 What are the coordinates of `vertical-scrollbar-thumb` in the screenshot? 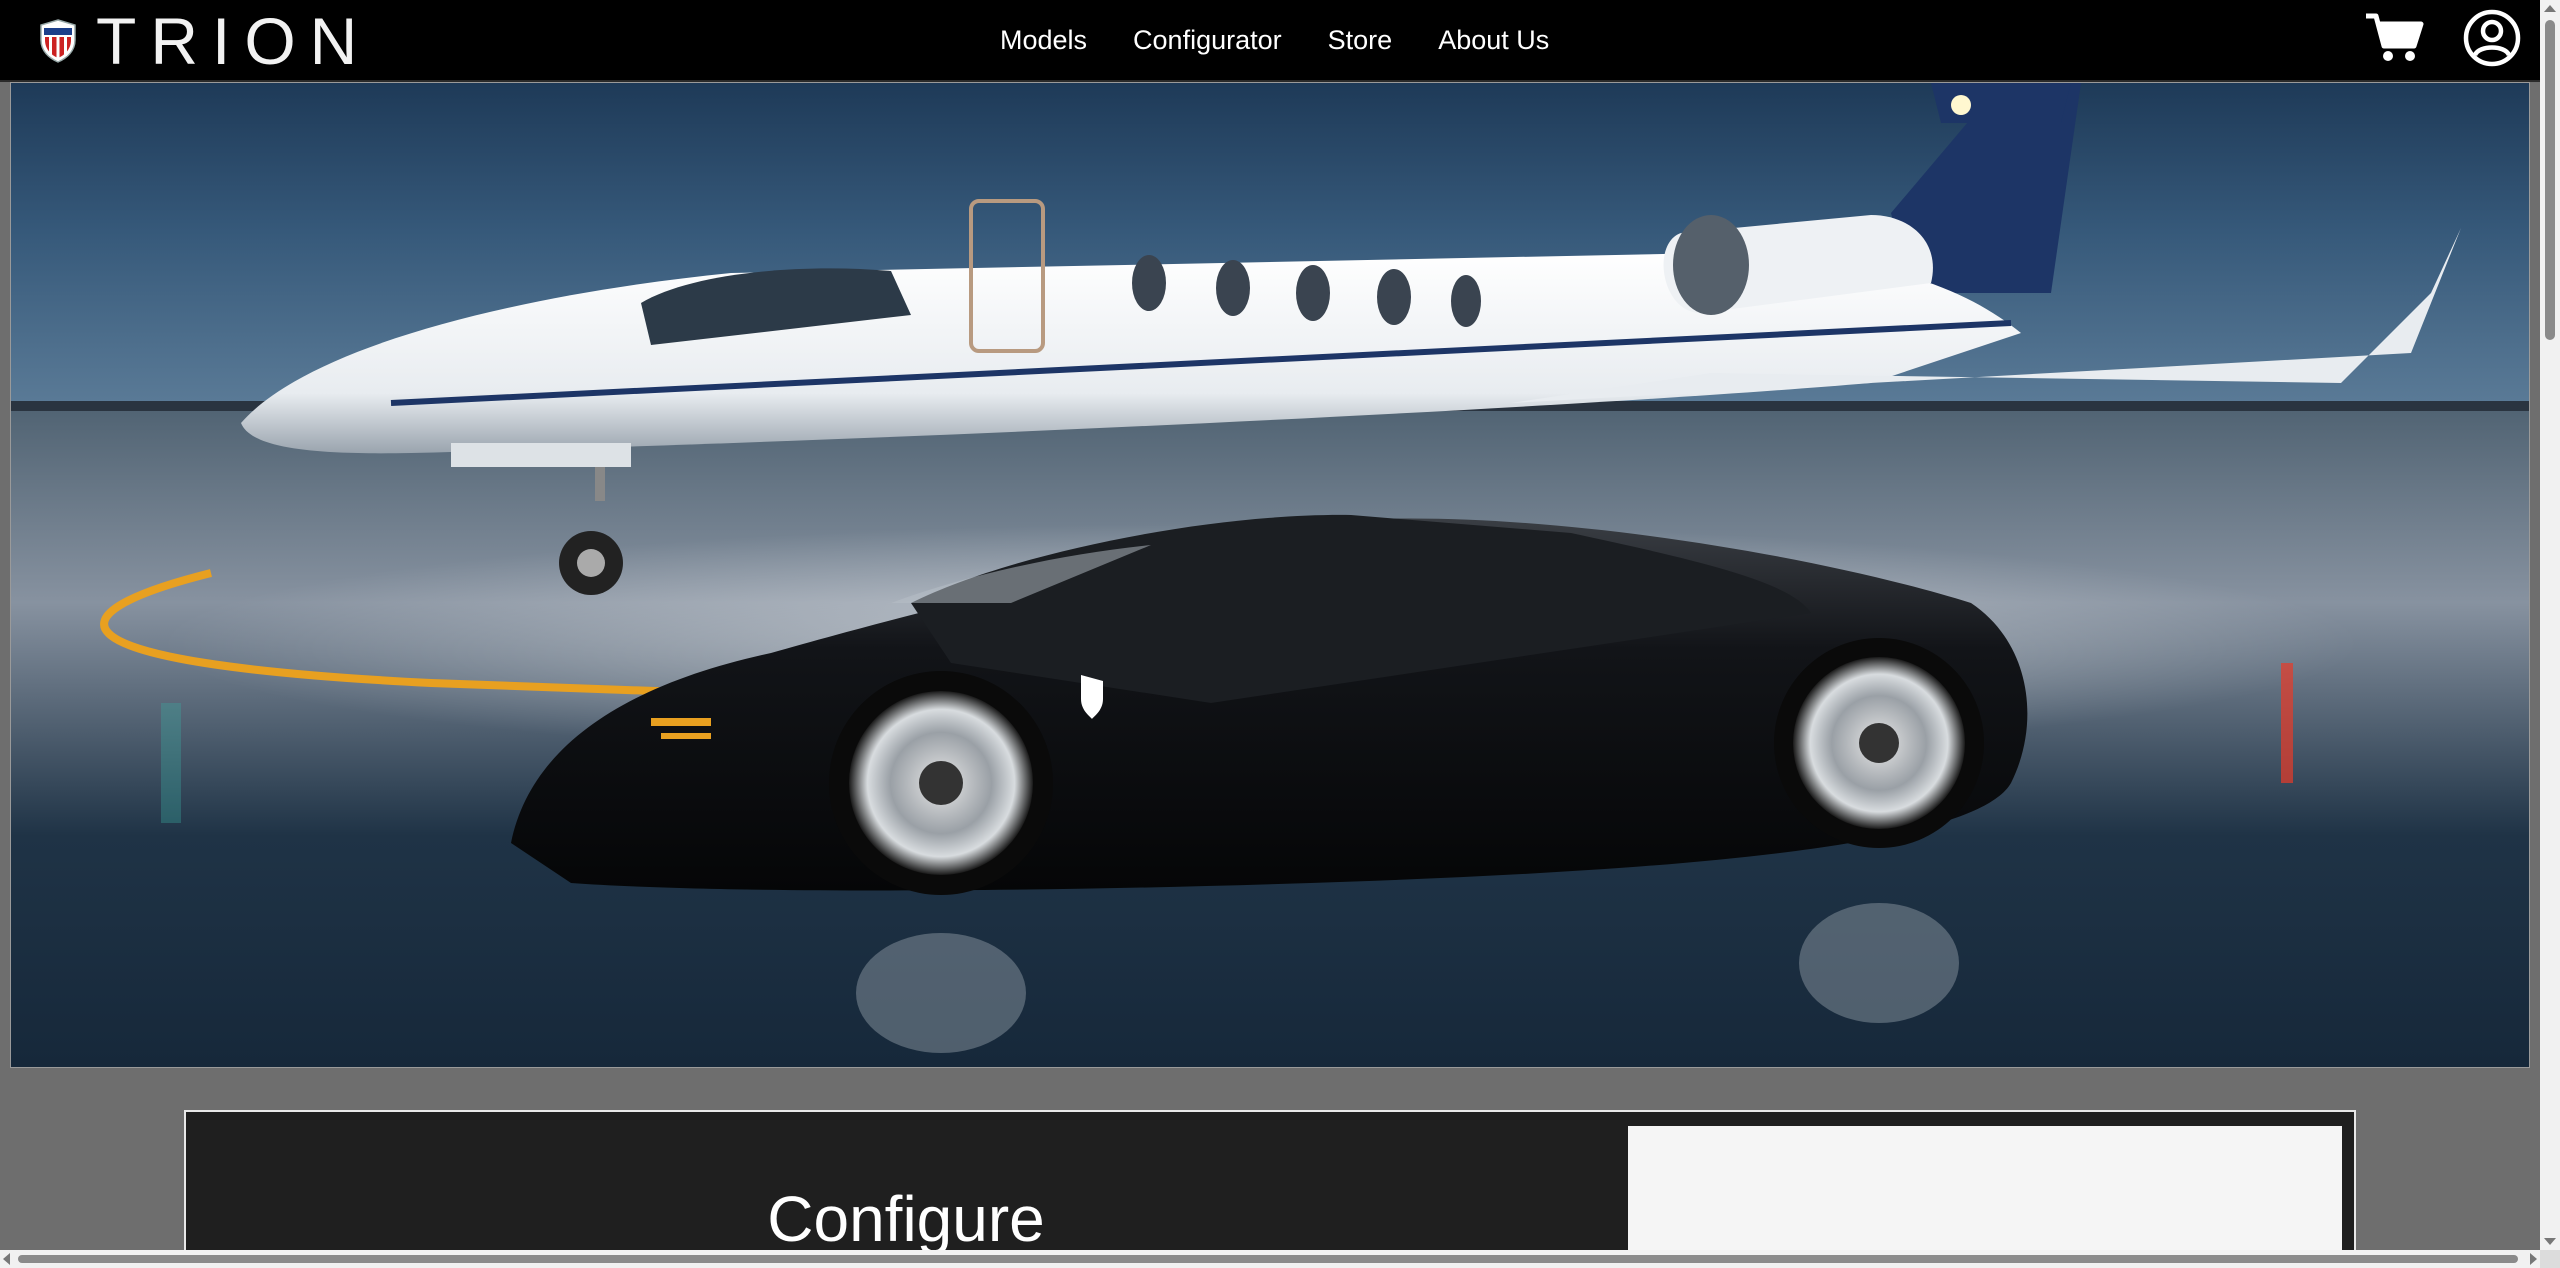 It's located at (2550, 180).